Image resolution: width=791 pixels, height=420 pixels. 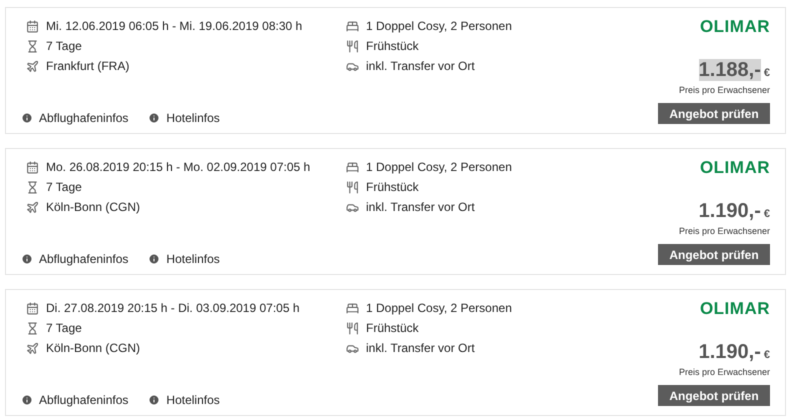 I want to click on travel-dates: Mi. 12.06.2019 06:05 h - Mi. 19.06.2019 08:30 h, so click(x=174, y=26).